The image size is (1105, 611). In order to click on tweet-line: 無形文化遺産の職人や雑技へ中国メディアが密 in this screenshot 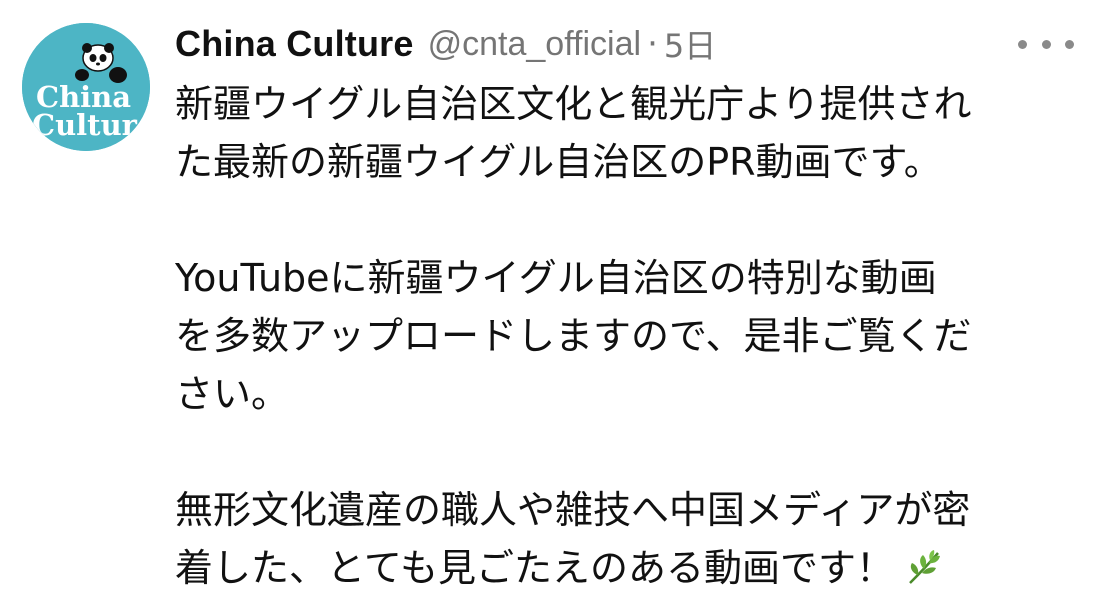, I will do `click(573, 510)`.